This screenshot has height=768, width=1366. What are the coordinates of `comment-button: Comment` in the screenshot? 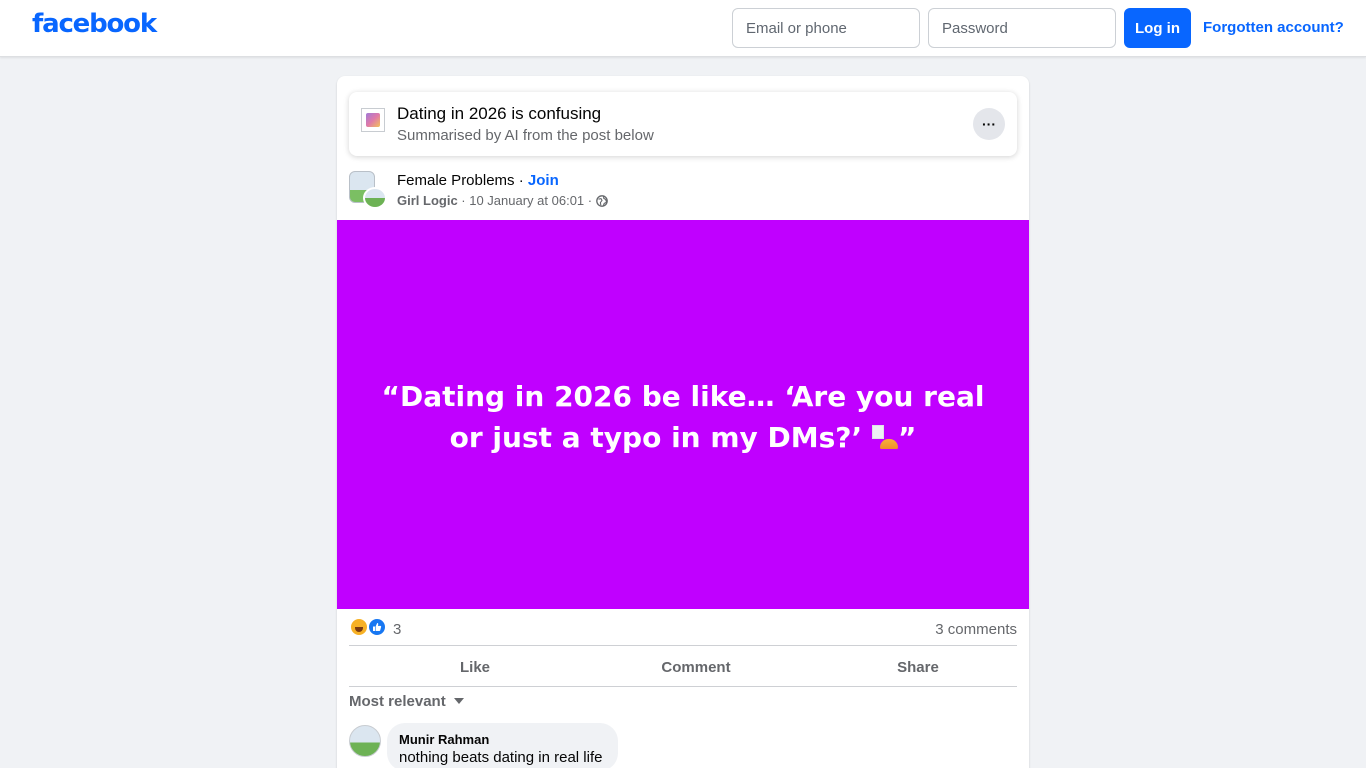 It's located at (696, 667).